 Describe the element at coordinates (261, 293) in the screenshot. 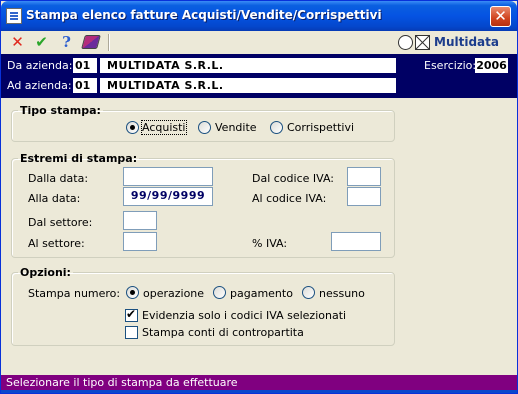

I see `radio-pagamento-label: pagamento` at that location.